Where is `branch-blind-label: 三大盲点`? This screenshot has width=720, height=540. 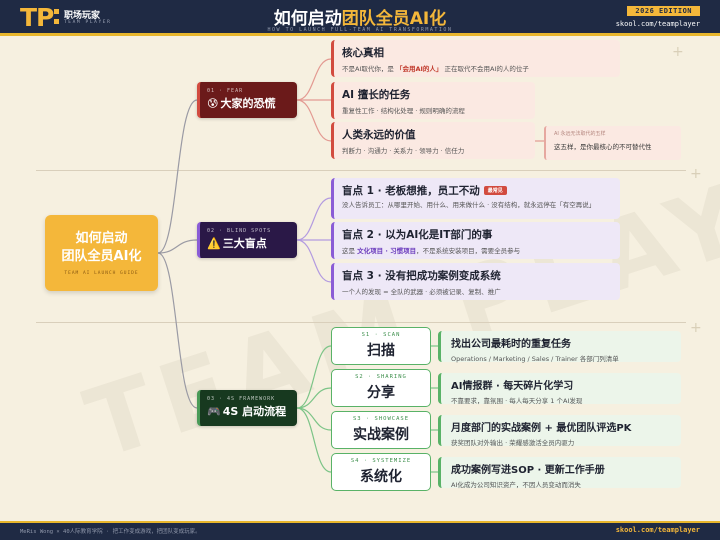 branch-blind-label: 三大盲点 is located at coordinates (244, 243).